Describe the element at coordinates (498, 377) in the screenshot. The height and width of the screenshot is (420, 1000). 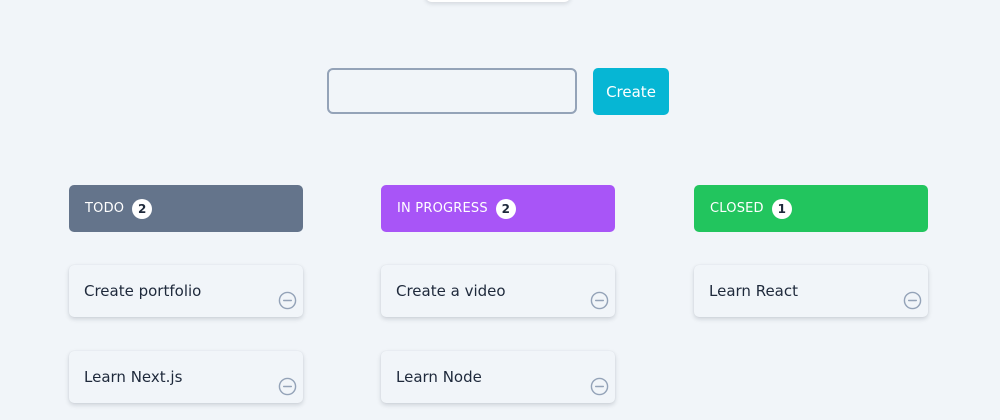
I see `task-card: Learn Node` at that location.